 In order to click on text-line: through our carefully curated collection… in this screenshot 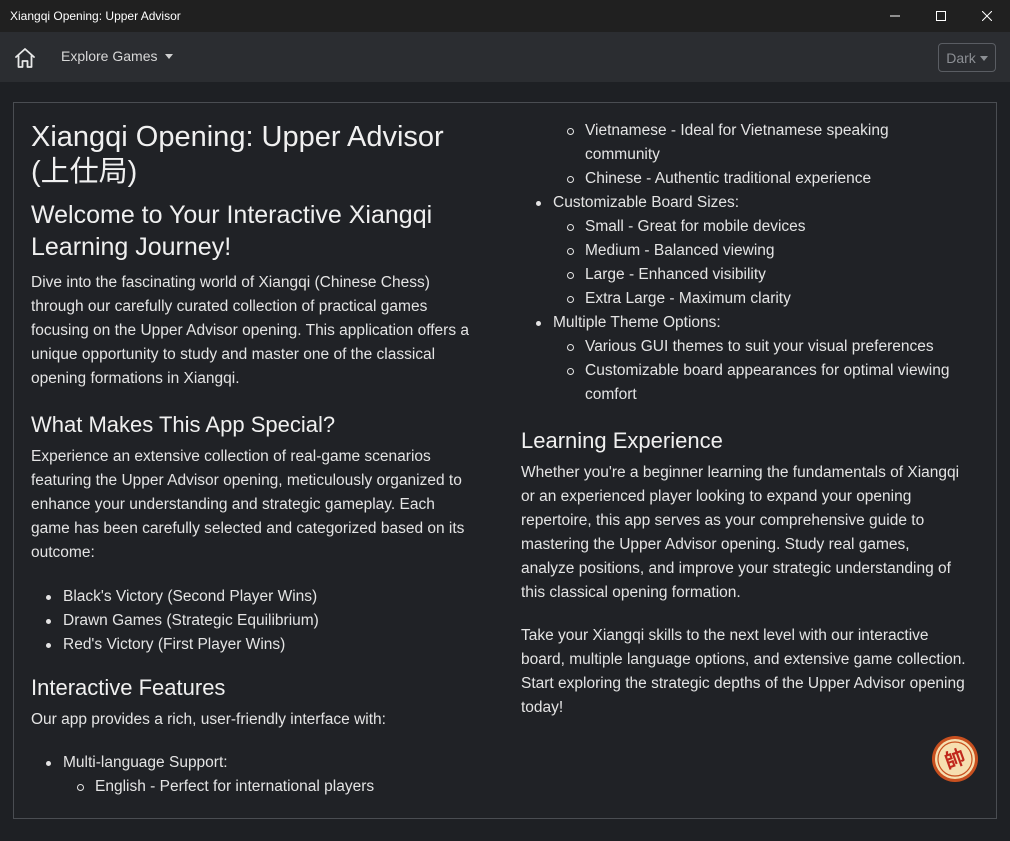, I will do `click(229, 306)`.